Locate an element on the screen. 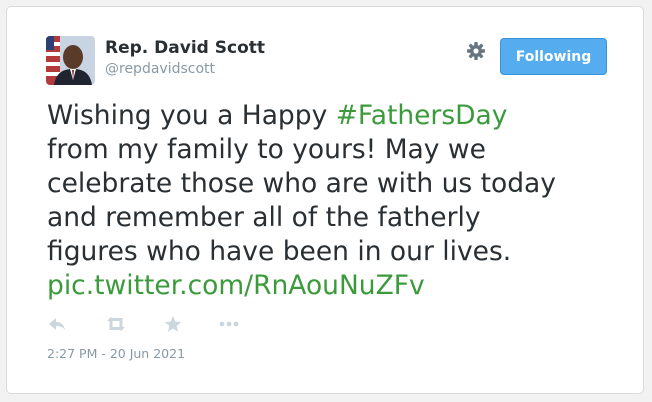  tweet-text-line-3: celebrate those who are with us today is located at coordinates (301, 183).